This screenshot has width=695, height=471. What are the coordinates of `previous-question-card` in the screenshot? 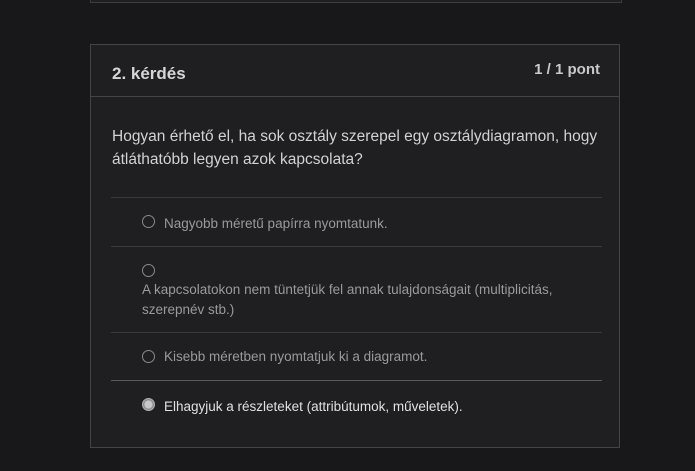 It's located at (356, 1).